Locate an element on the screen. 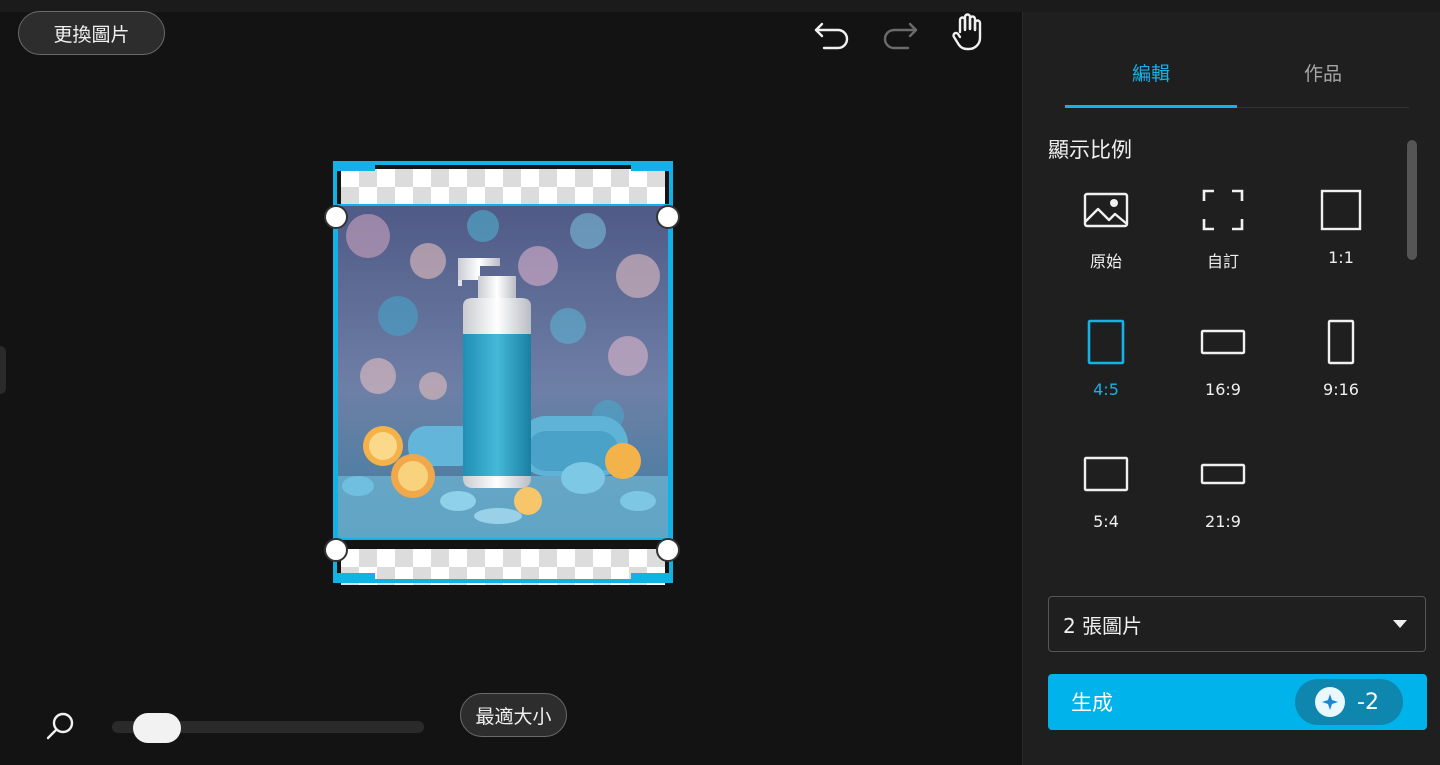 This screenshot has height=765, width=1440. left-drawer-handle is located at coordinates (3, 370).